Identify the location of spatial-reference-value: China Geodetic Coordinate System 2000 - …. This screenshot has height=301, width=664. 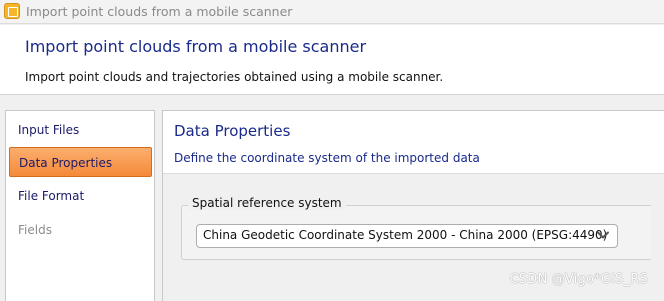
(405, 235).